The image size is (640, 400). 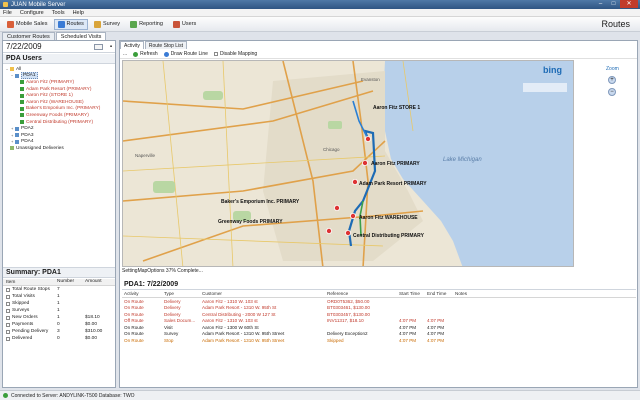 What do you see at coordinates (27, 135) in the screenshot?
I see `tree-label: PDA3` at bounding box center [27, 135].